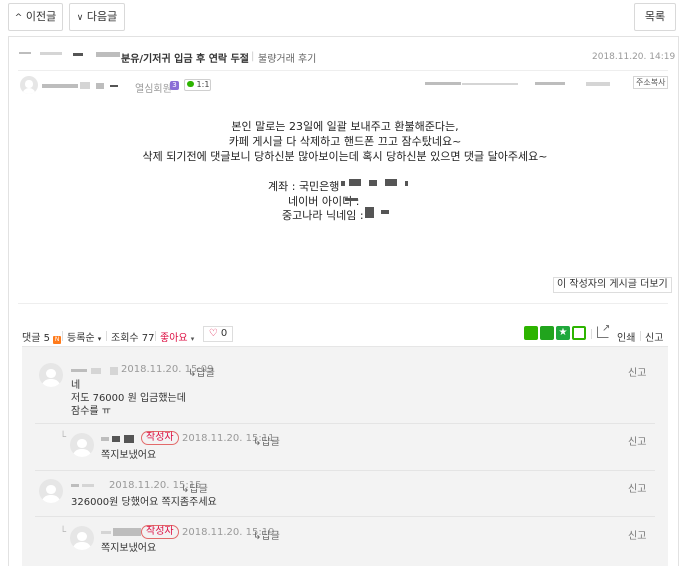  What do you see at coordinates (144, 502) in the screenshot?
I see `comment-line: 326000원 당했어요 쪽지좀주세요` at bounding box center [144, 502].